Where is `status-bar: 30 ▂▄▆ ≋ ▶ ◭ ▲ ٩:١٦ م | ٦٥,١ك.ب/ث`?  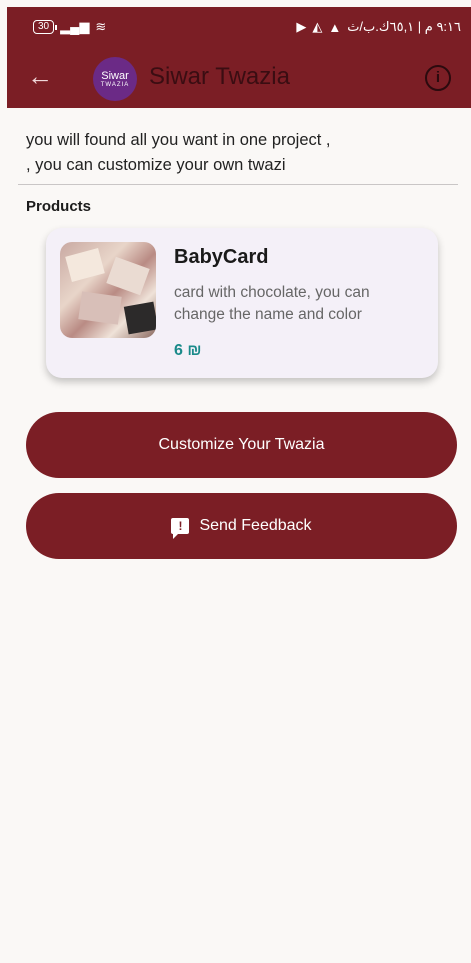
status-bar: 30 ▂▄▆ ≋ ▶ ◭ ▲ ٩:١٦ م | ٦٥,١ك.ب/ث is located at coordinates (239, 27).